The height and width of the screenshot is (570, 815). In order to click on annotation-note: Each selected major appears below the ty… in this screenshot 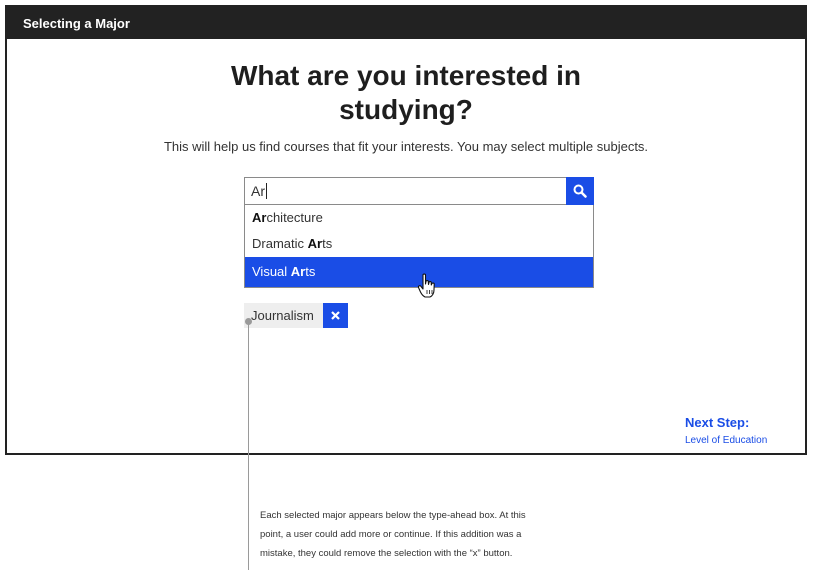, I will do `click(393, 534)`.